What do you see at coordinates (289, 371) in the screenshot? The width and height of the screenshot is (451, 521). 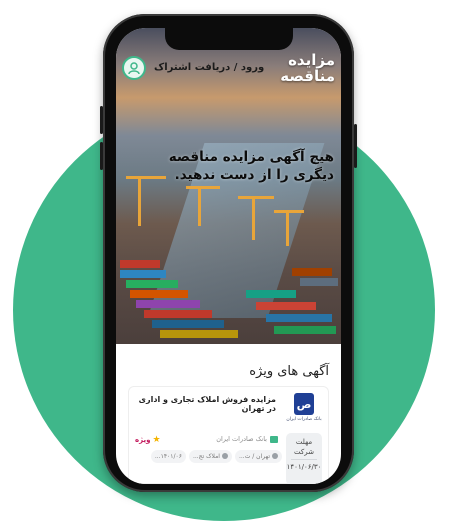 I see `featured-section-title: آگهی های ویژه` at bounding box center [289, 371].